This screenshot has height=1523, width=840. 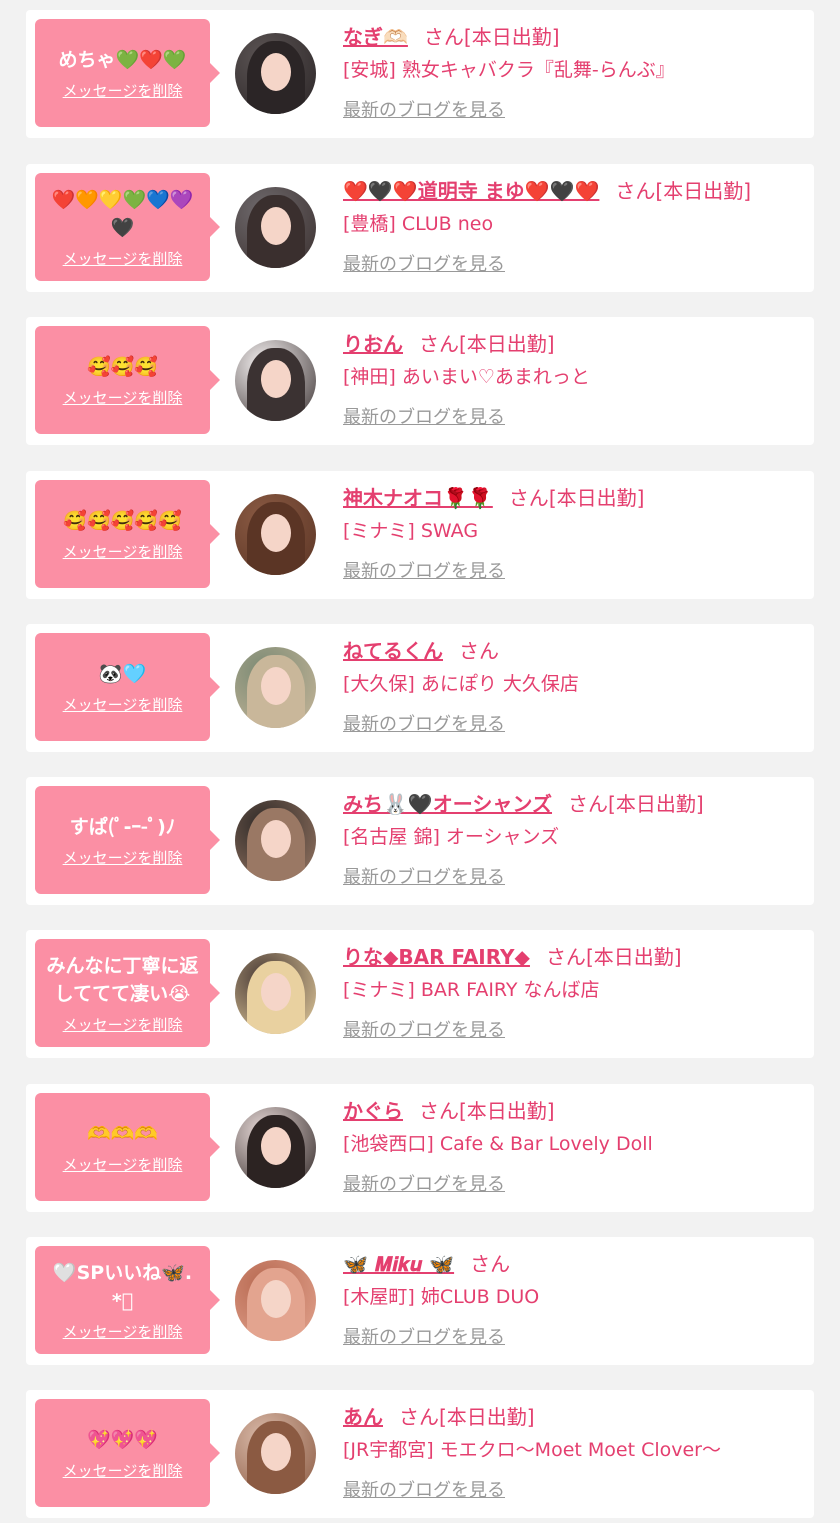 I want to click on message-bubble: すぱ(ﾟ-ｰ-ﾟ)ﾉ メッセージを削除, so click(x=127, y=840).